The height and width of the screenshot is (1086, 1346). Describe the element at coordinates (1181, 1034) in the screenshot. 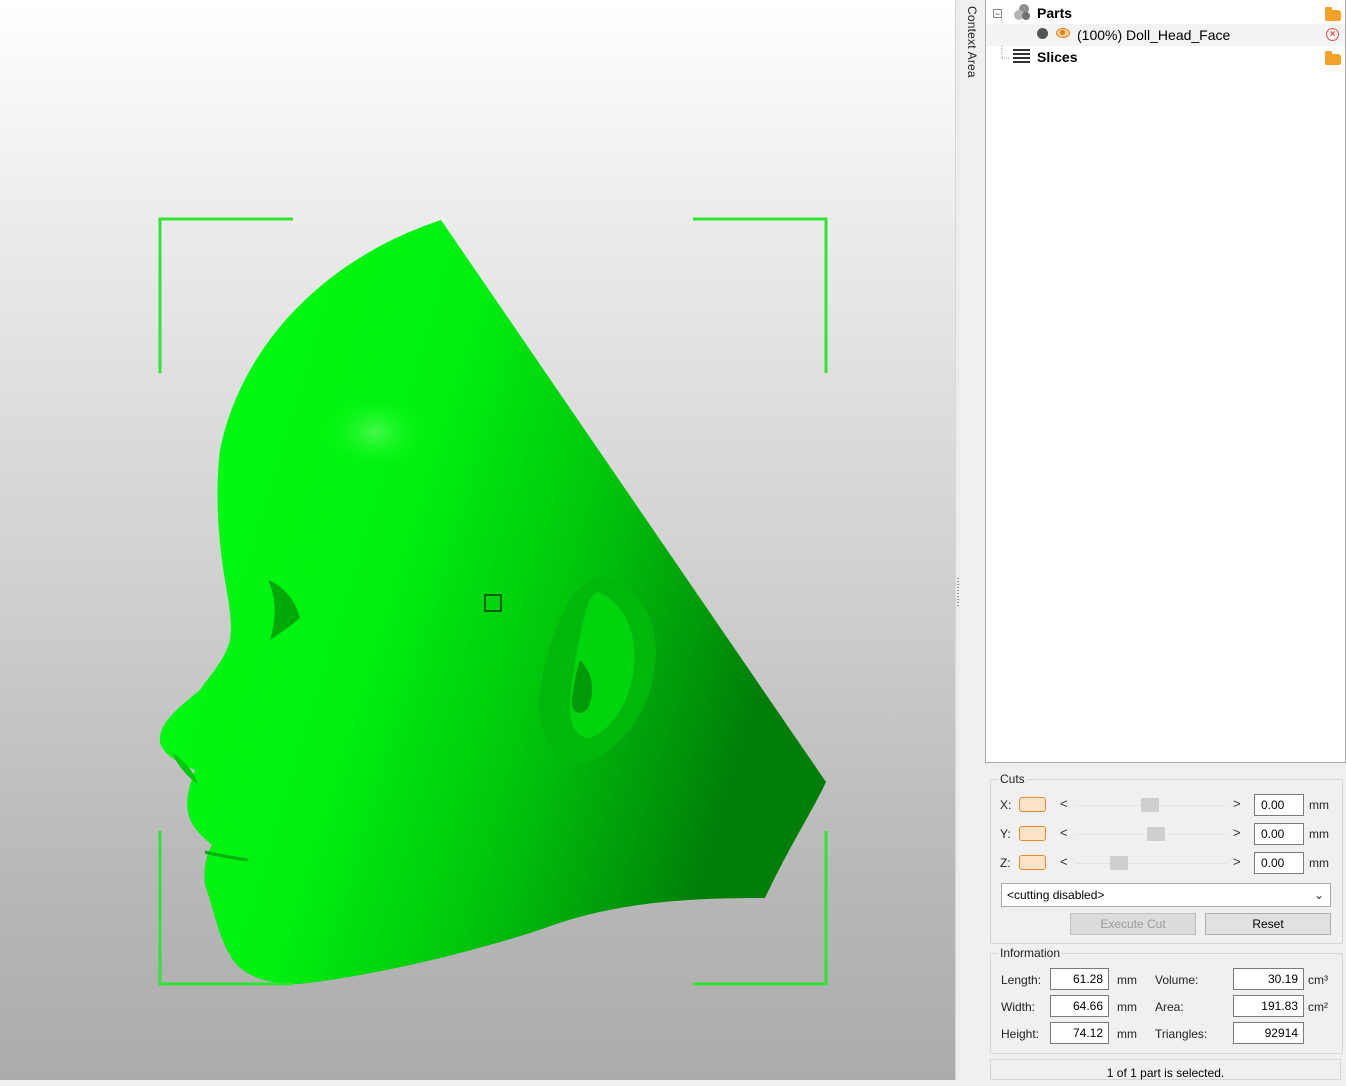

I see `triangles-label: Triangles:` at that location.